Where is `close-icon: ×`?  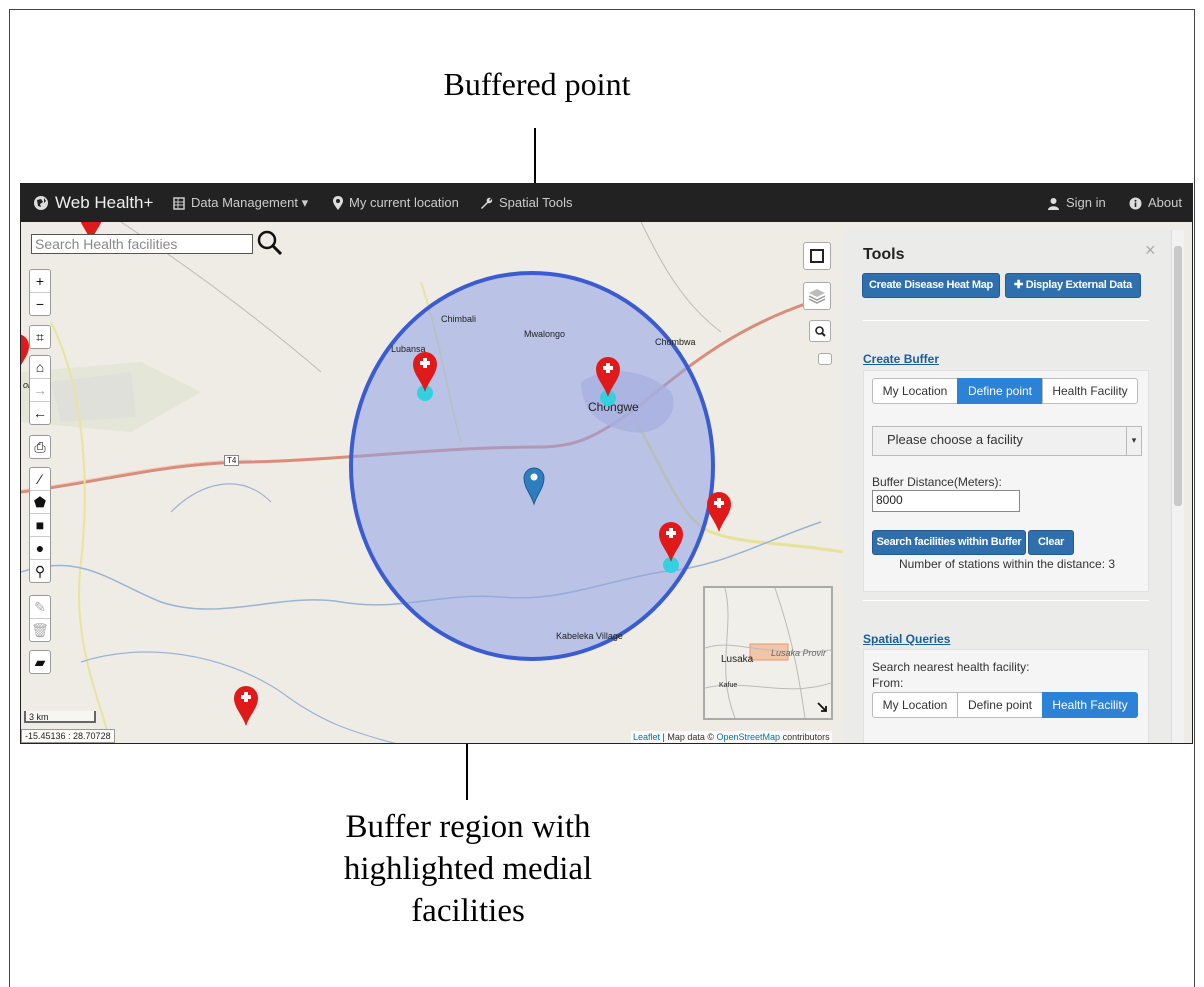 close-icon: × is located at coordinates (1150, 250).